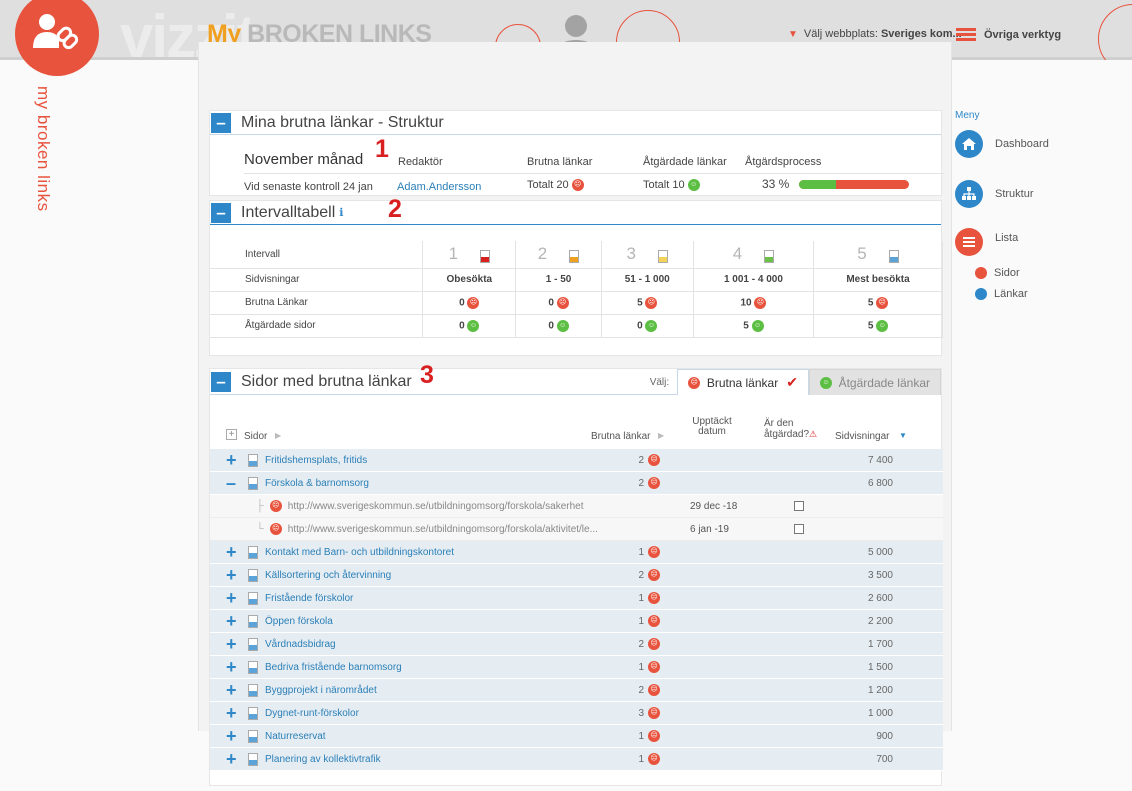  I want to click on menu-dashboard: Dashboard, so click(1002, 144).